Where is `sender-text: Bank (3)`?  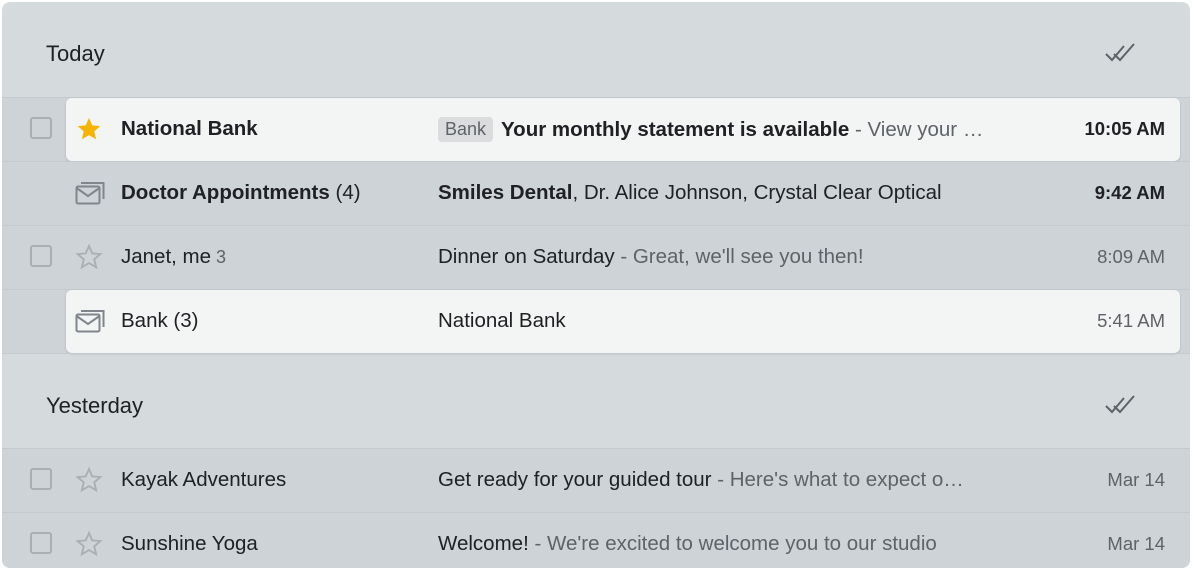 sender-text: Bank (3) is located at coordinates (160, 320).